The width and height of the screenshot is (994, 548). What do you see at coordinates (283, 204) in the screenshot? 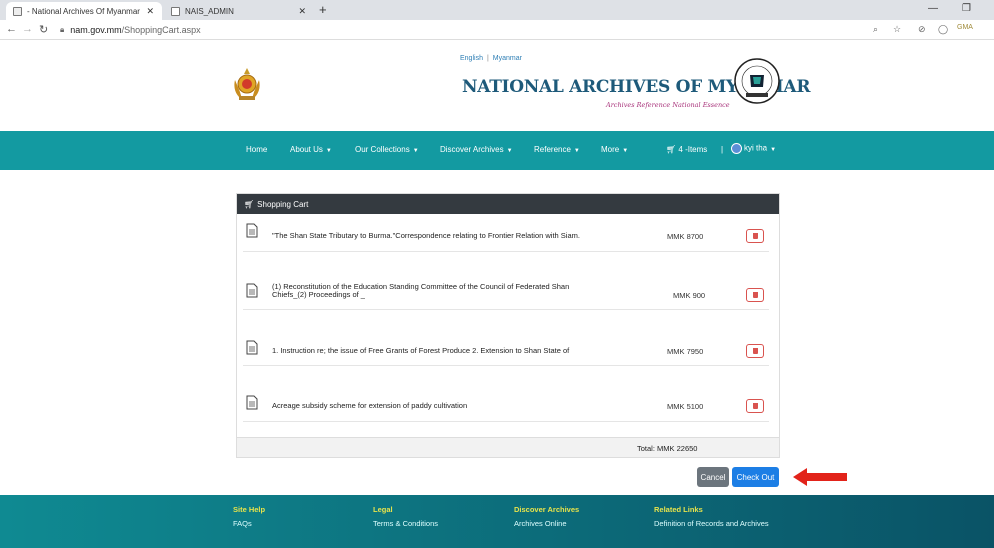
I see `cart-heading: Shopping Cart` at bounding box center [283, 204].